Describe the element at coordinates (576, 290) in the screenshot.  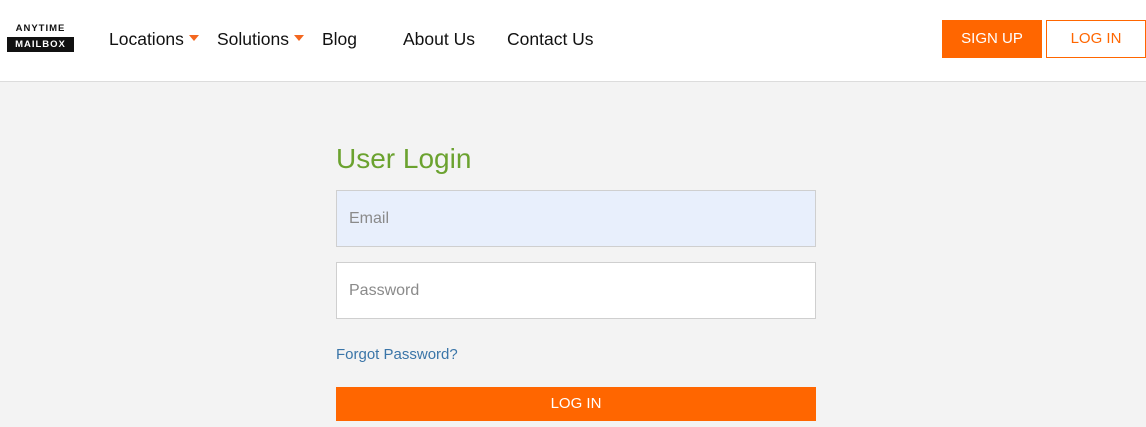
I see `password-field` at that location.